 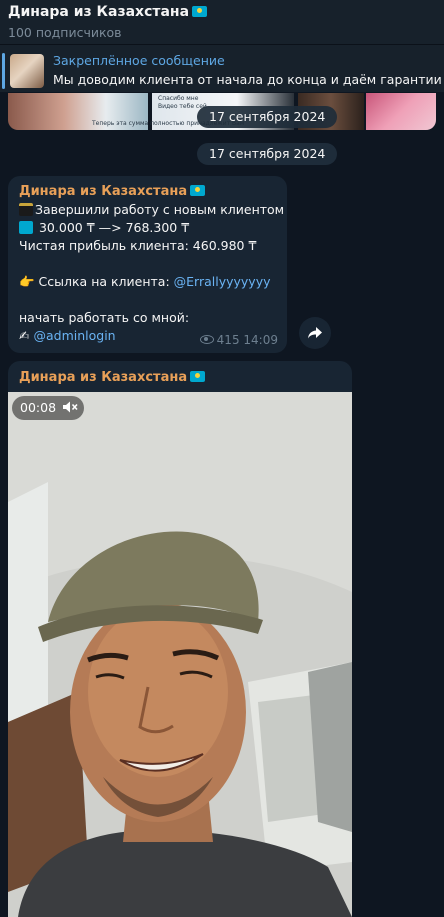 I want to click on view-count: 415, so click(x=228, y=340).